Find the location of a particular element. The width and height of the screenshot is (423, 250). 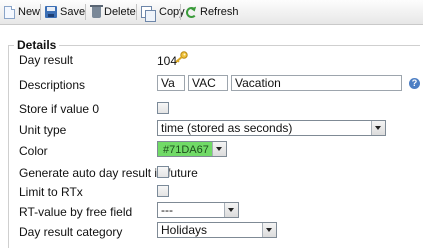

delete-button: Delete is located at coordinates (113, 12).